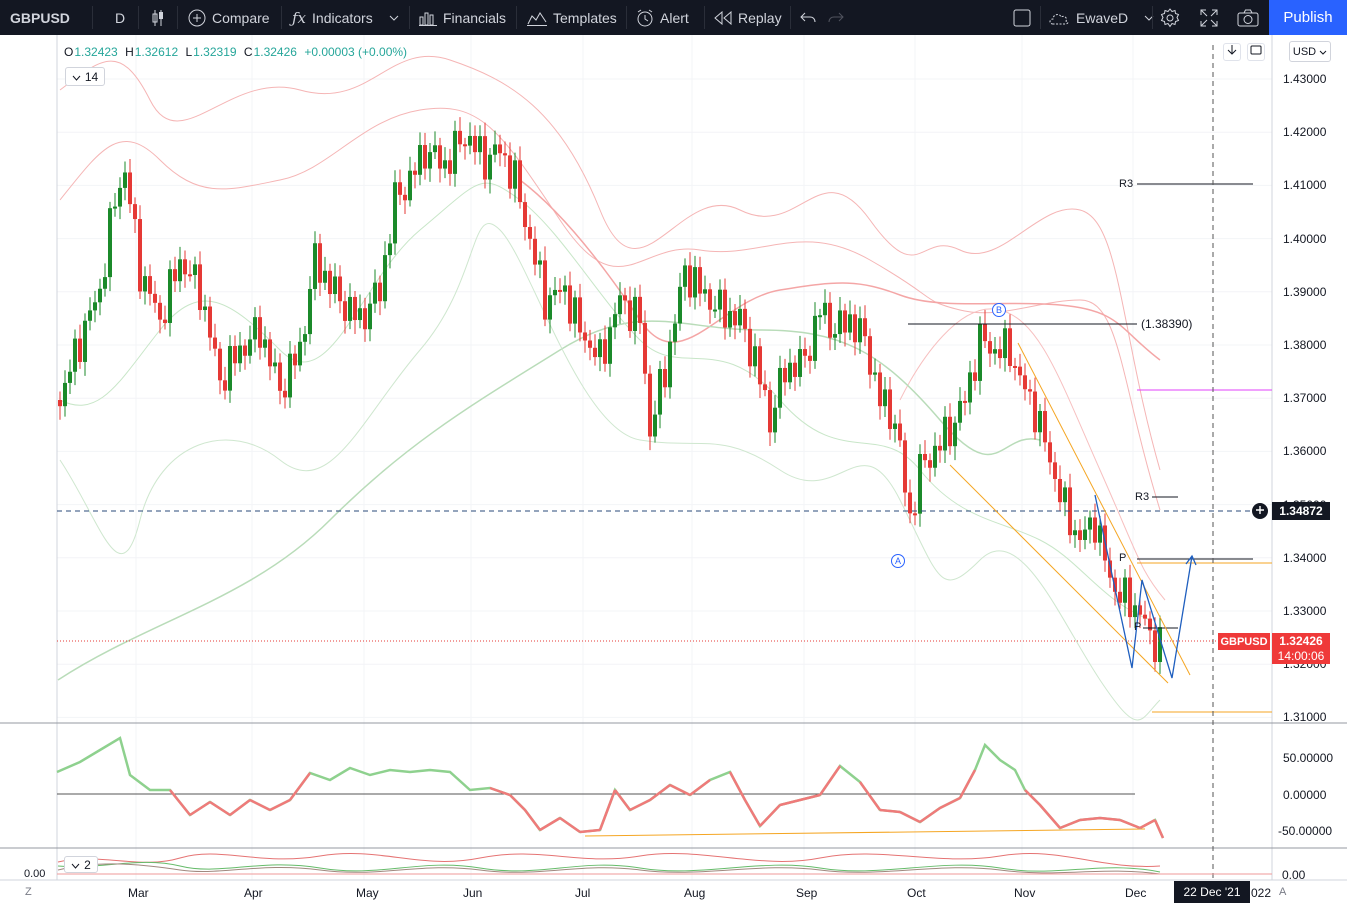 The image size is (1347, 907). I want to click on chevron-down-icon, so click(394, 18).